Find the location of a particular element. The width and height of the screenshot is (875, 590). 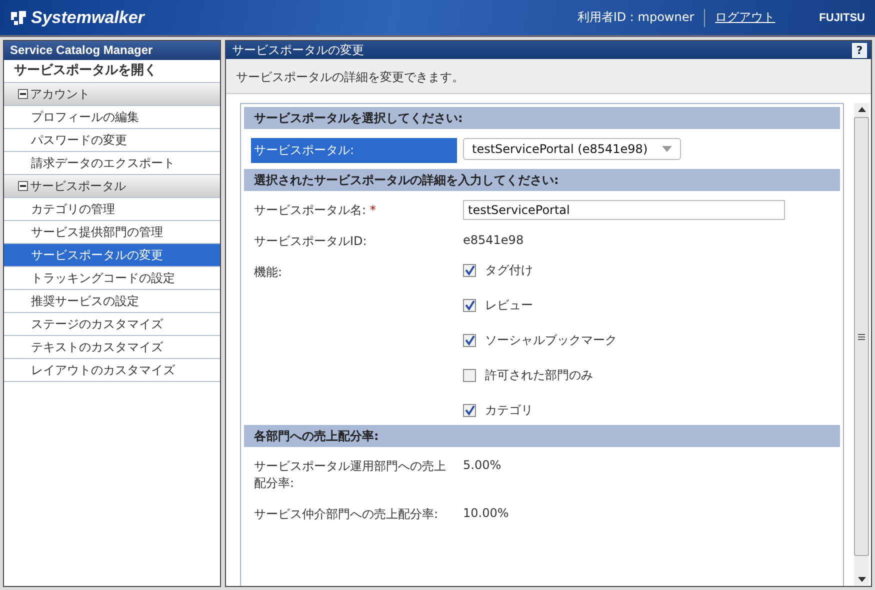

logo-icon is located at coordinates (19, 18).